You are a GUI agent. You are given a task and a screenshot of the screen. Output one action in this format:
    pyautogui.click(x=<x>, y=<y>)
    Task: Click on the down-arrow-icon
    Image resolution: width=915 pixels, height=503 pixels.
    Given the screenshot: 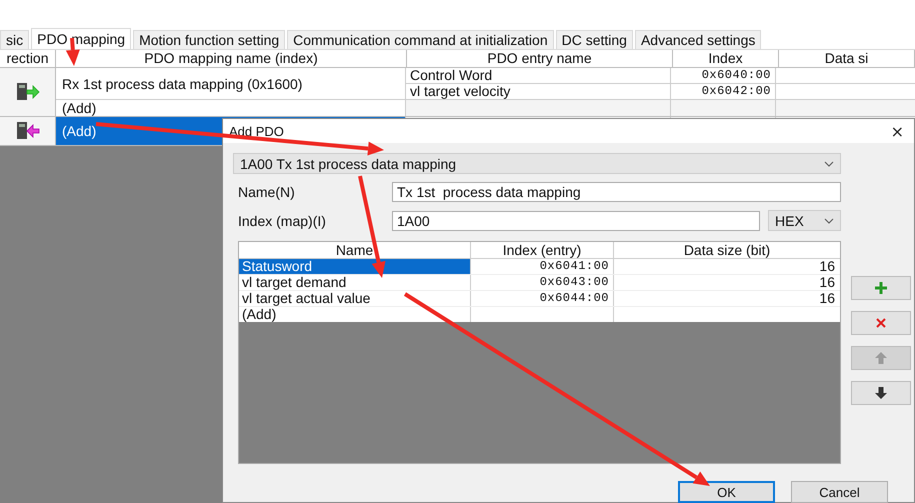 What is the action you would take?
    pyautogui.click(x=881, y=393)
    